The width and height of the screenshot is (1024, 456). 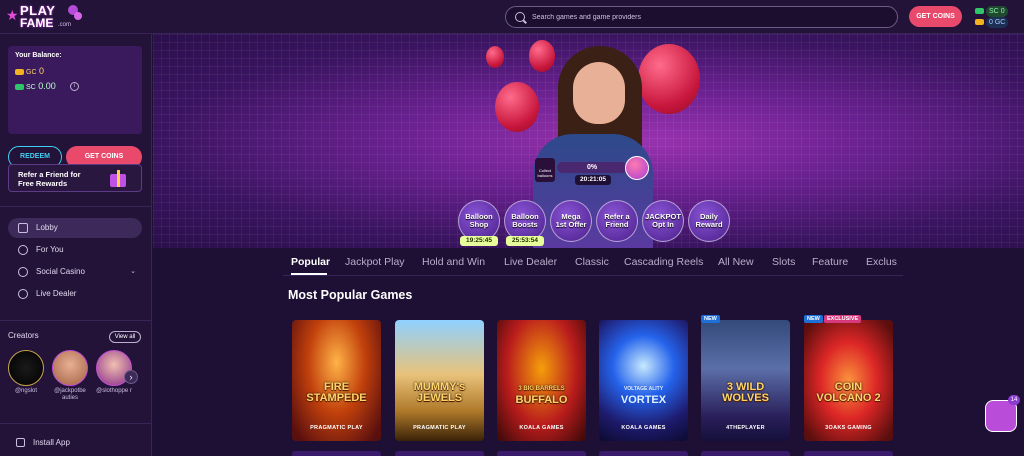 What do you see at coordinates (541, 428) in the screenshot?
I see `game-provider: KOALA GAMES` at bounding box center [541, 428].